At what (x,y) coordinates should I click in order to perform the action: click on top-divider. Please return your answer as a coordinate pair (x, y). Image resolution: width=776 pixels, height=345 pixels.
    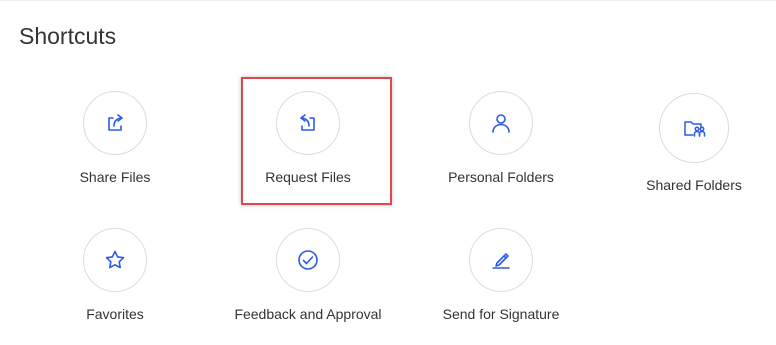
    Looking at the image, I should click on (388, 0).